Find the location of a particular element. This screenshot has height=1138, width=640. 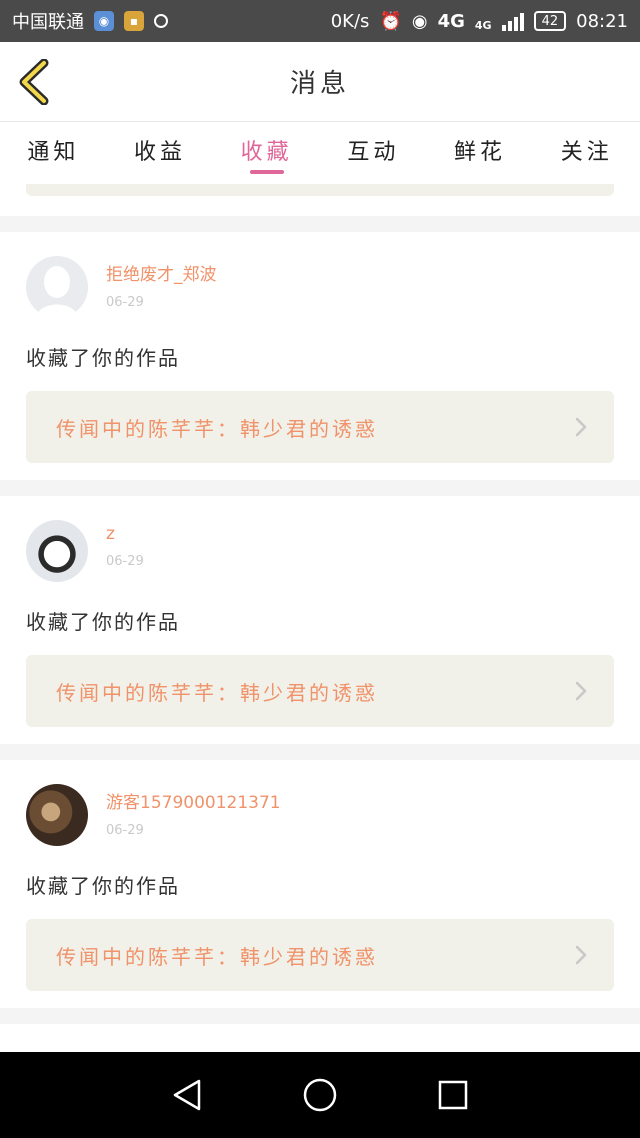

nav-recents-button is located at coordinates (453, 1095).